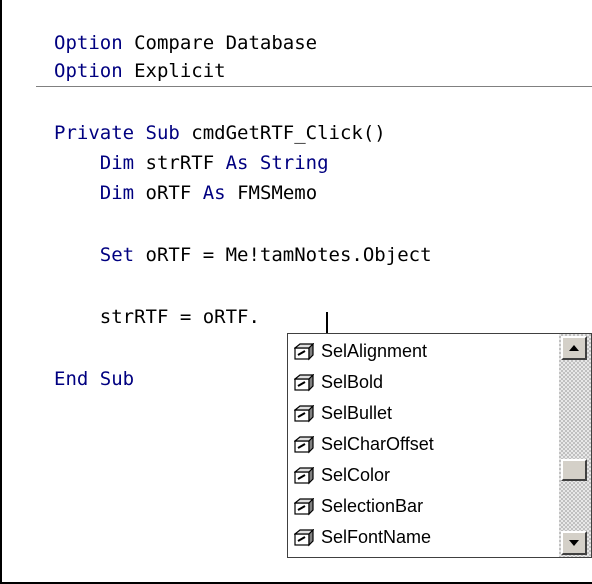 Image resolution: width=592 pixels, height=584 pixels. I want to click on autocomplete-item-label: SelAlignment, so click(374, 351).